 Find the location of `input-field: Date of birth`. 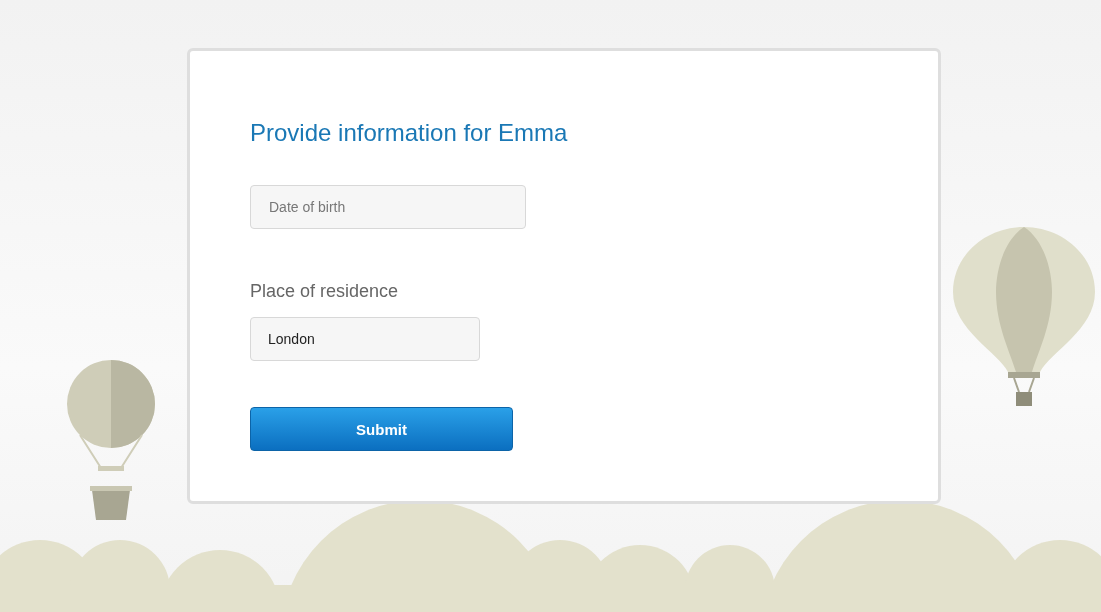

input-field: Date of birth is located at coordinates (388, 207).